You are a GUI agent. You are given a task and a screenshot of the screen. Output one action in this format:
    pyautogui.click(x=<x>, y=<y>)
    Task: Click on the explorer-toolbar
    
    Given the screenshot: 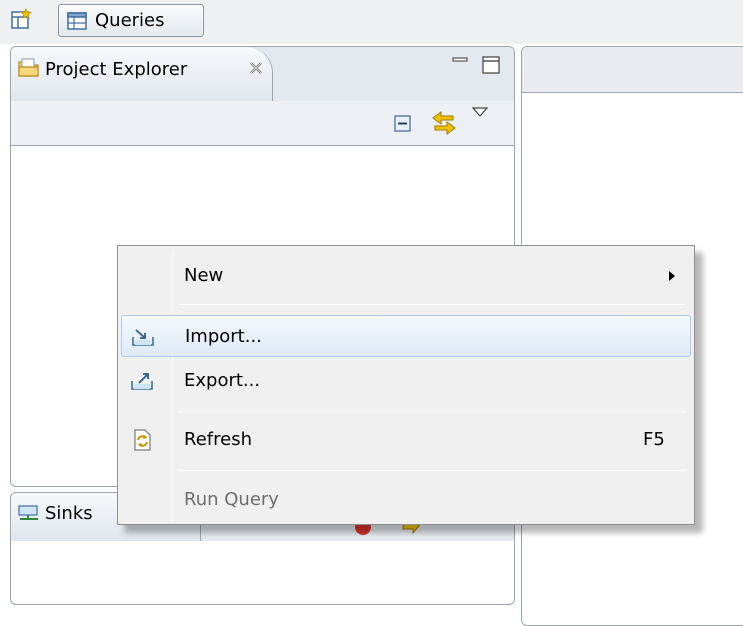 What is the action you would take?
    pyautogui.click(x=262, y=123)
    